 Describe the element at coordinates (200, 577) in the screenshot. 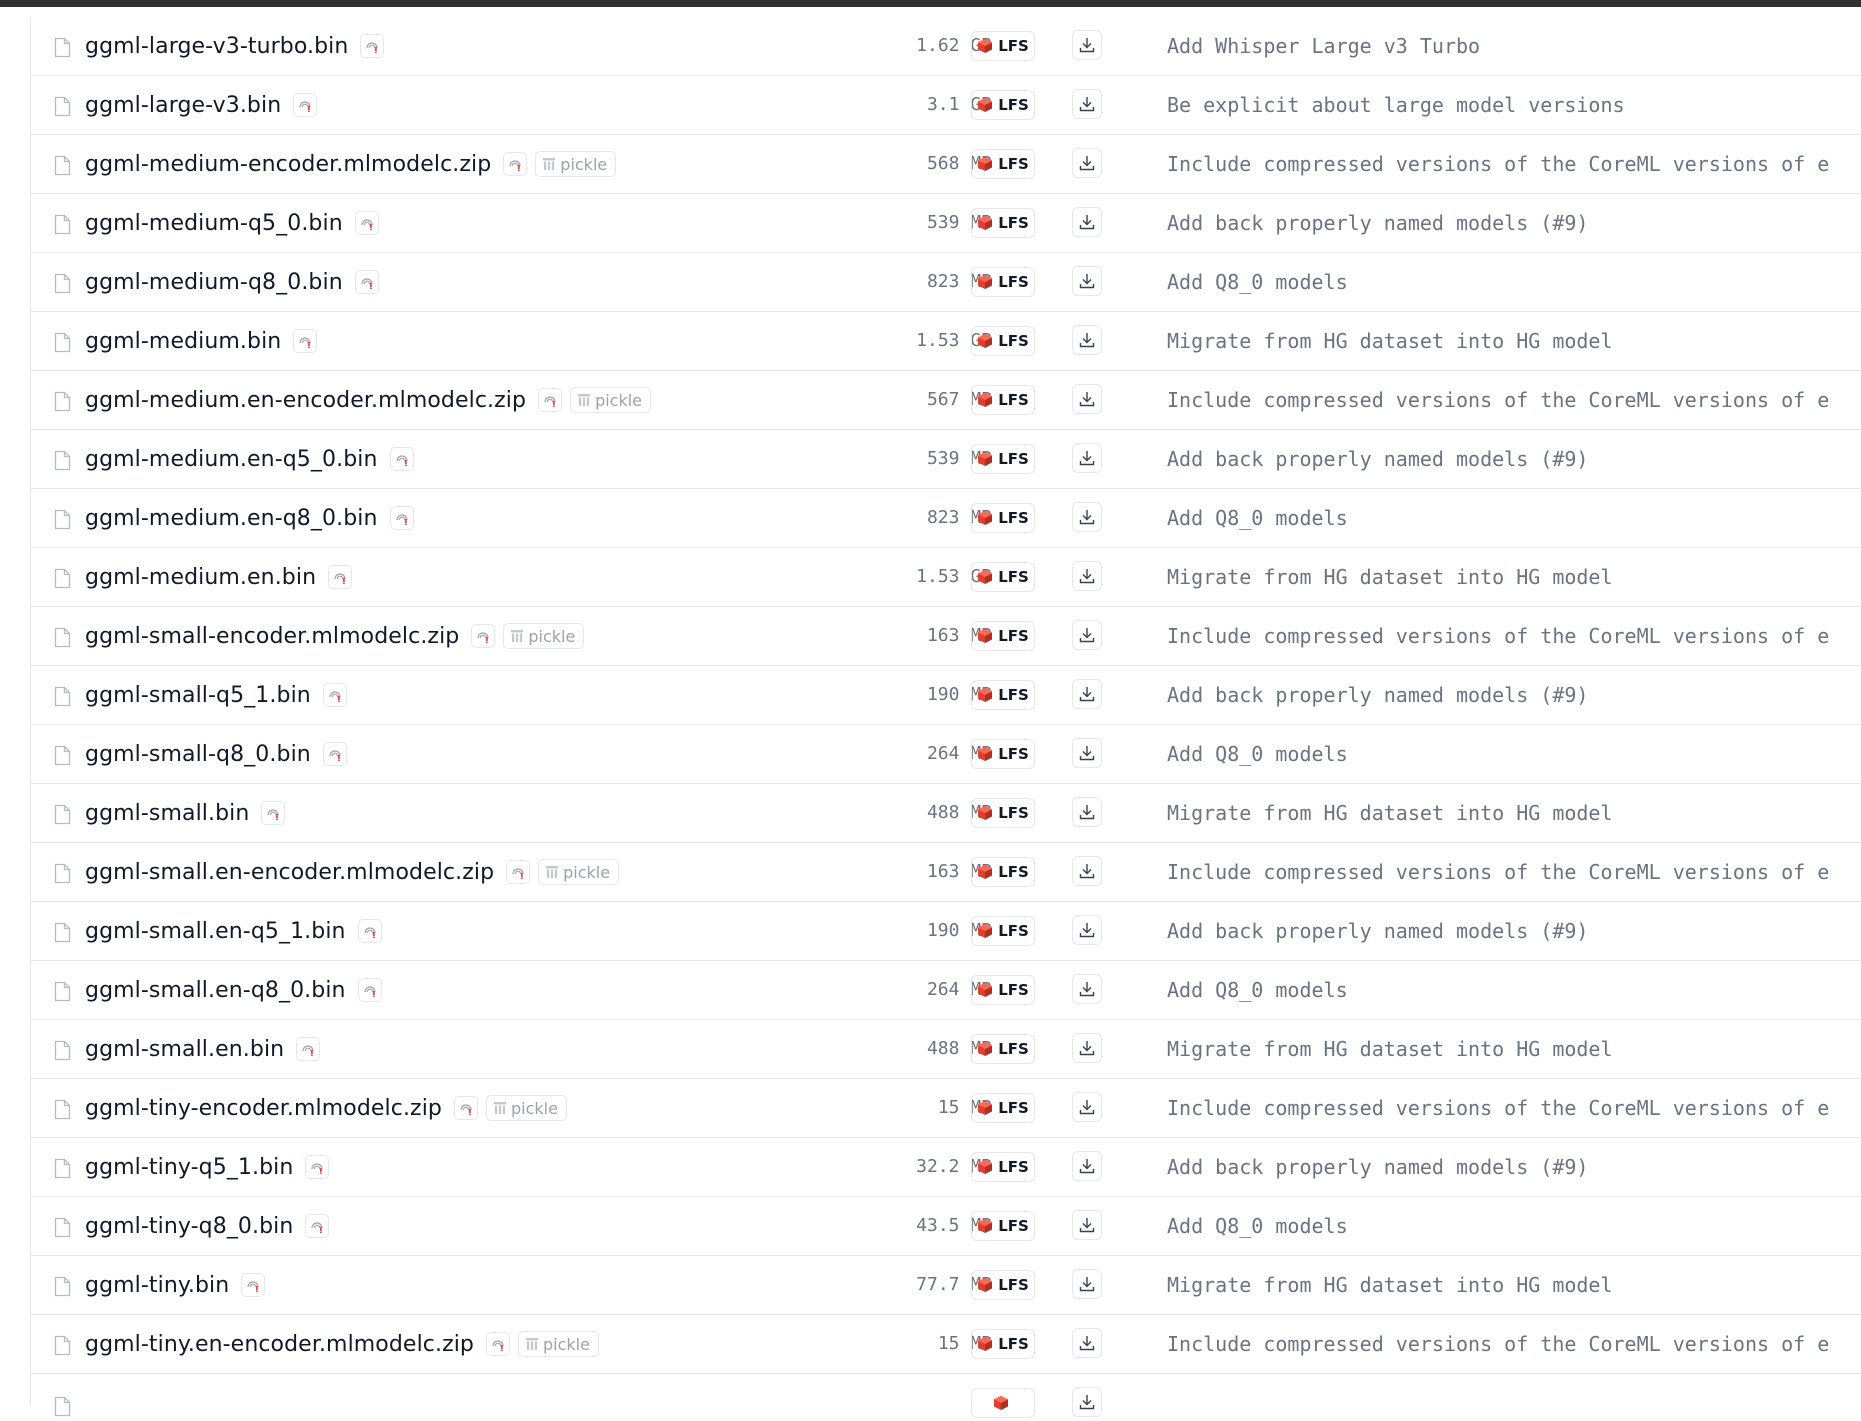

I see `file-name-link: ggml-medium.en.bin` at that location.